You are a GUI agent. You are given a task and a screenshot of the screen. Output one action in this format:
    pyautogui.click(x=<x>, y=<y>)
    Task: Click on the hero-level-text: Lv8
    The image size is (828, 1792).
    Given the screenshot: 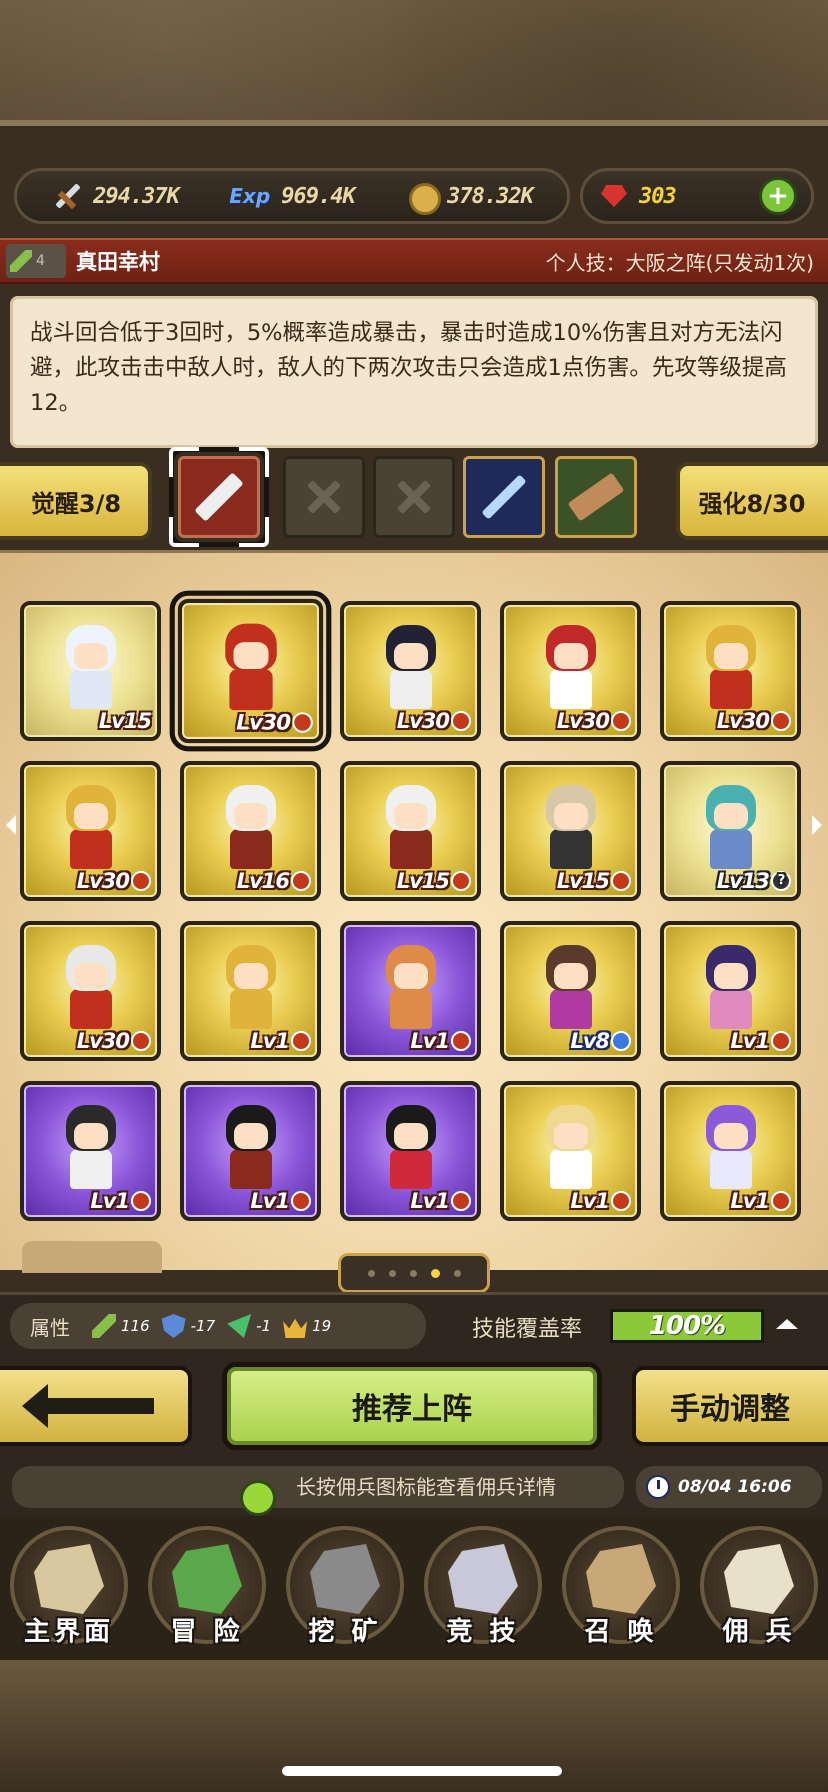 What is the action you would take?
    pyautogui.click(x=590, y=1041)
    